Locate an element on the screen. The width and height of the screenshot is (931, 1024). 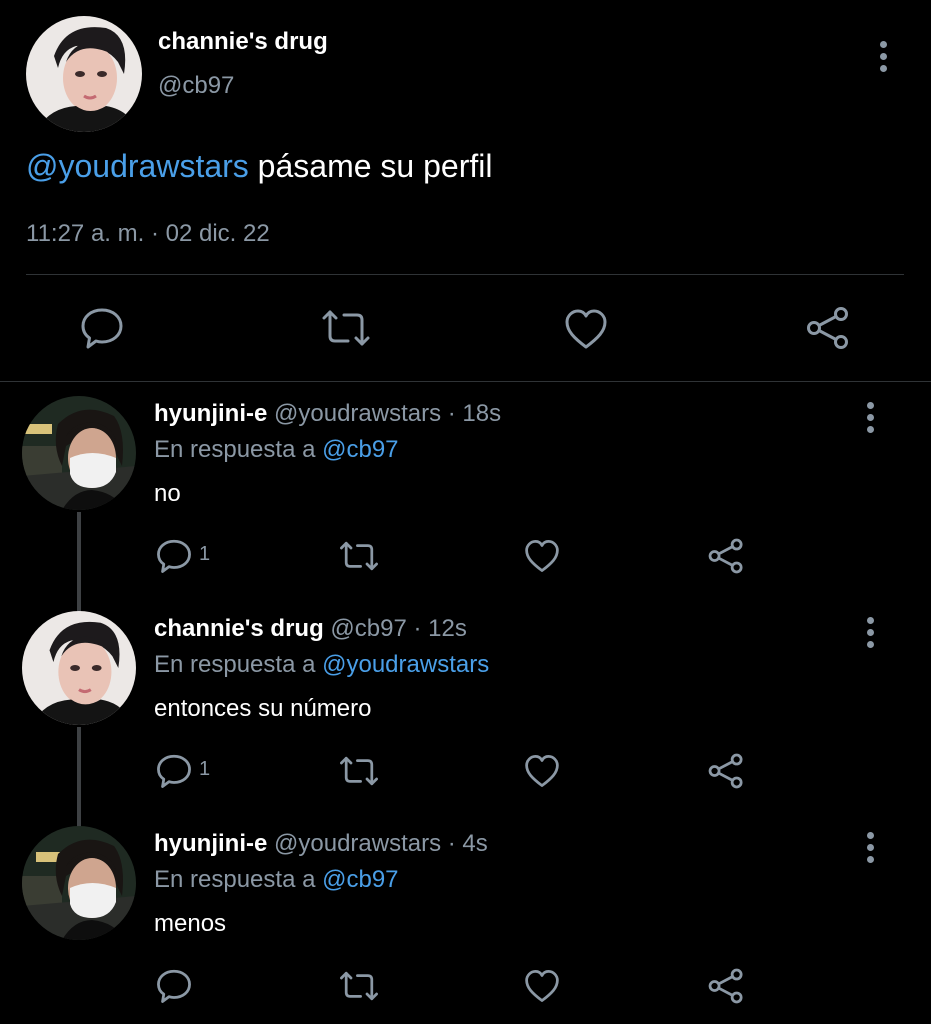
next-reply-partial is located at coordinates (465, 1021).